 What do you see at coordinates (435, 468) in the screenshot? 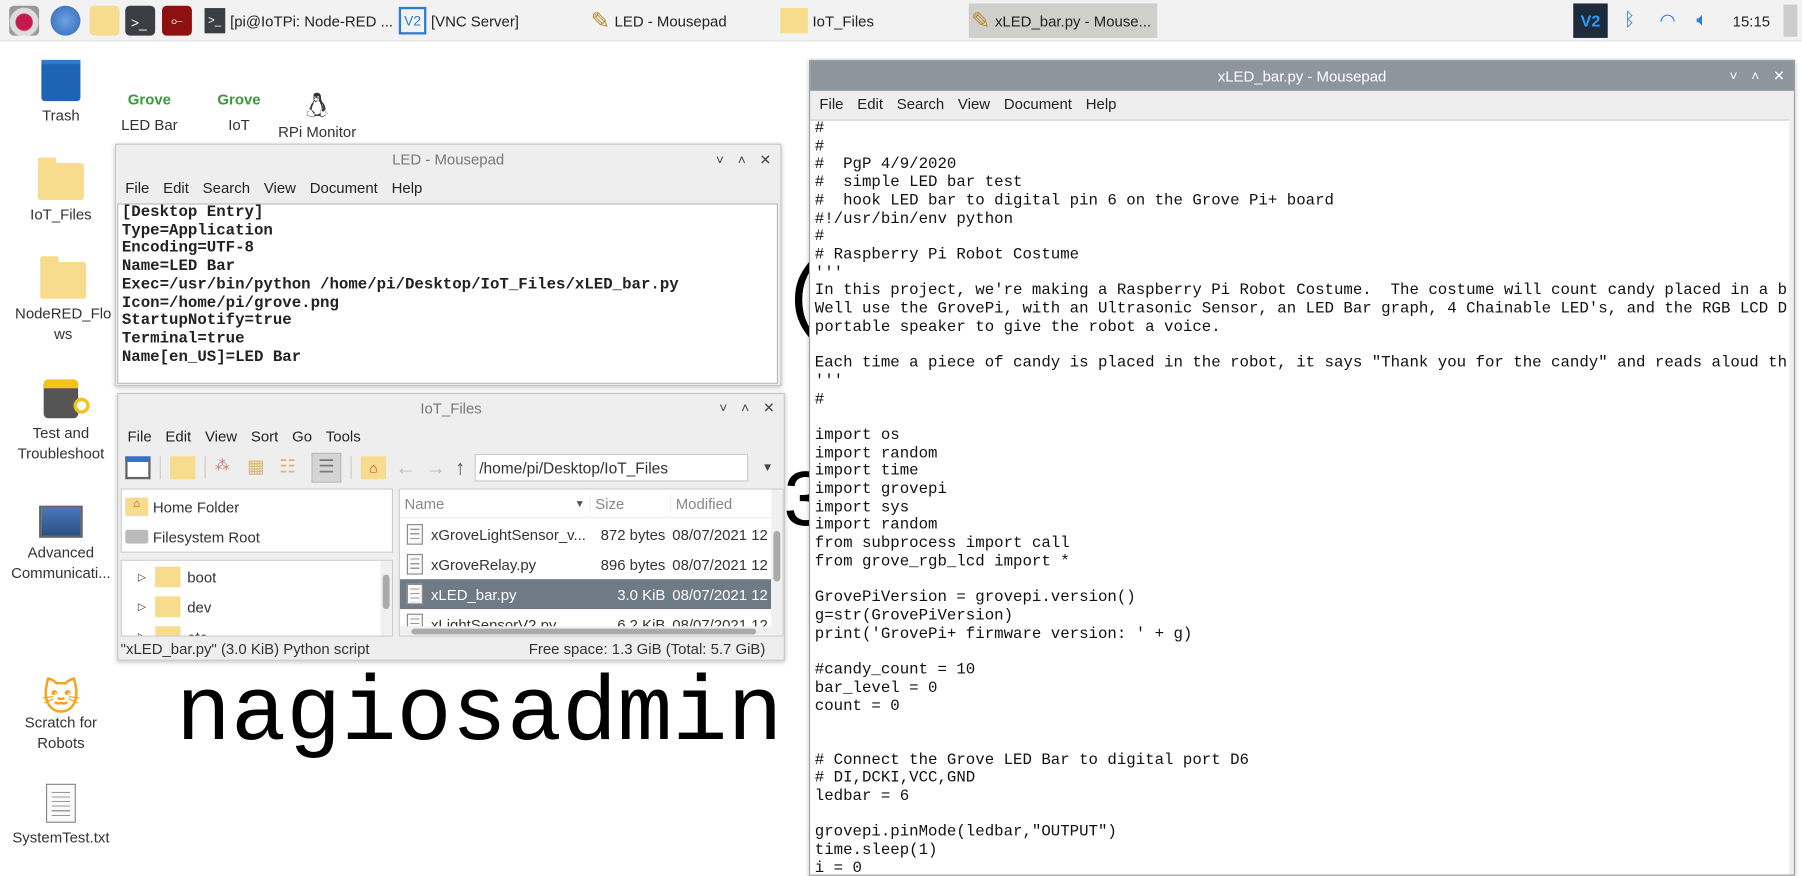
I see `forward-arrow-icon: →` at bounding box center [435, 468].